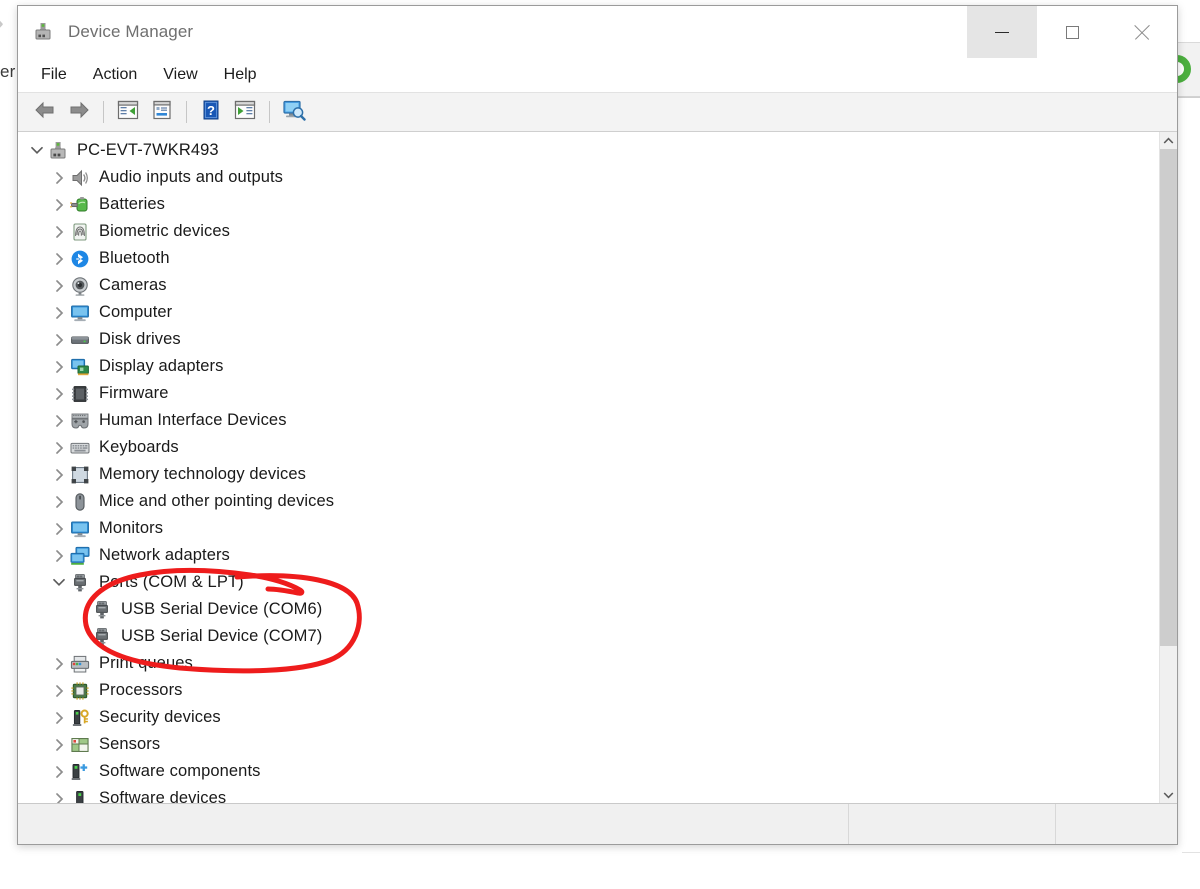 The image size is (1200, 889). I want to click on scan-hardware-changes-button, so click(294, 112).